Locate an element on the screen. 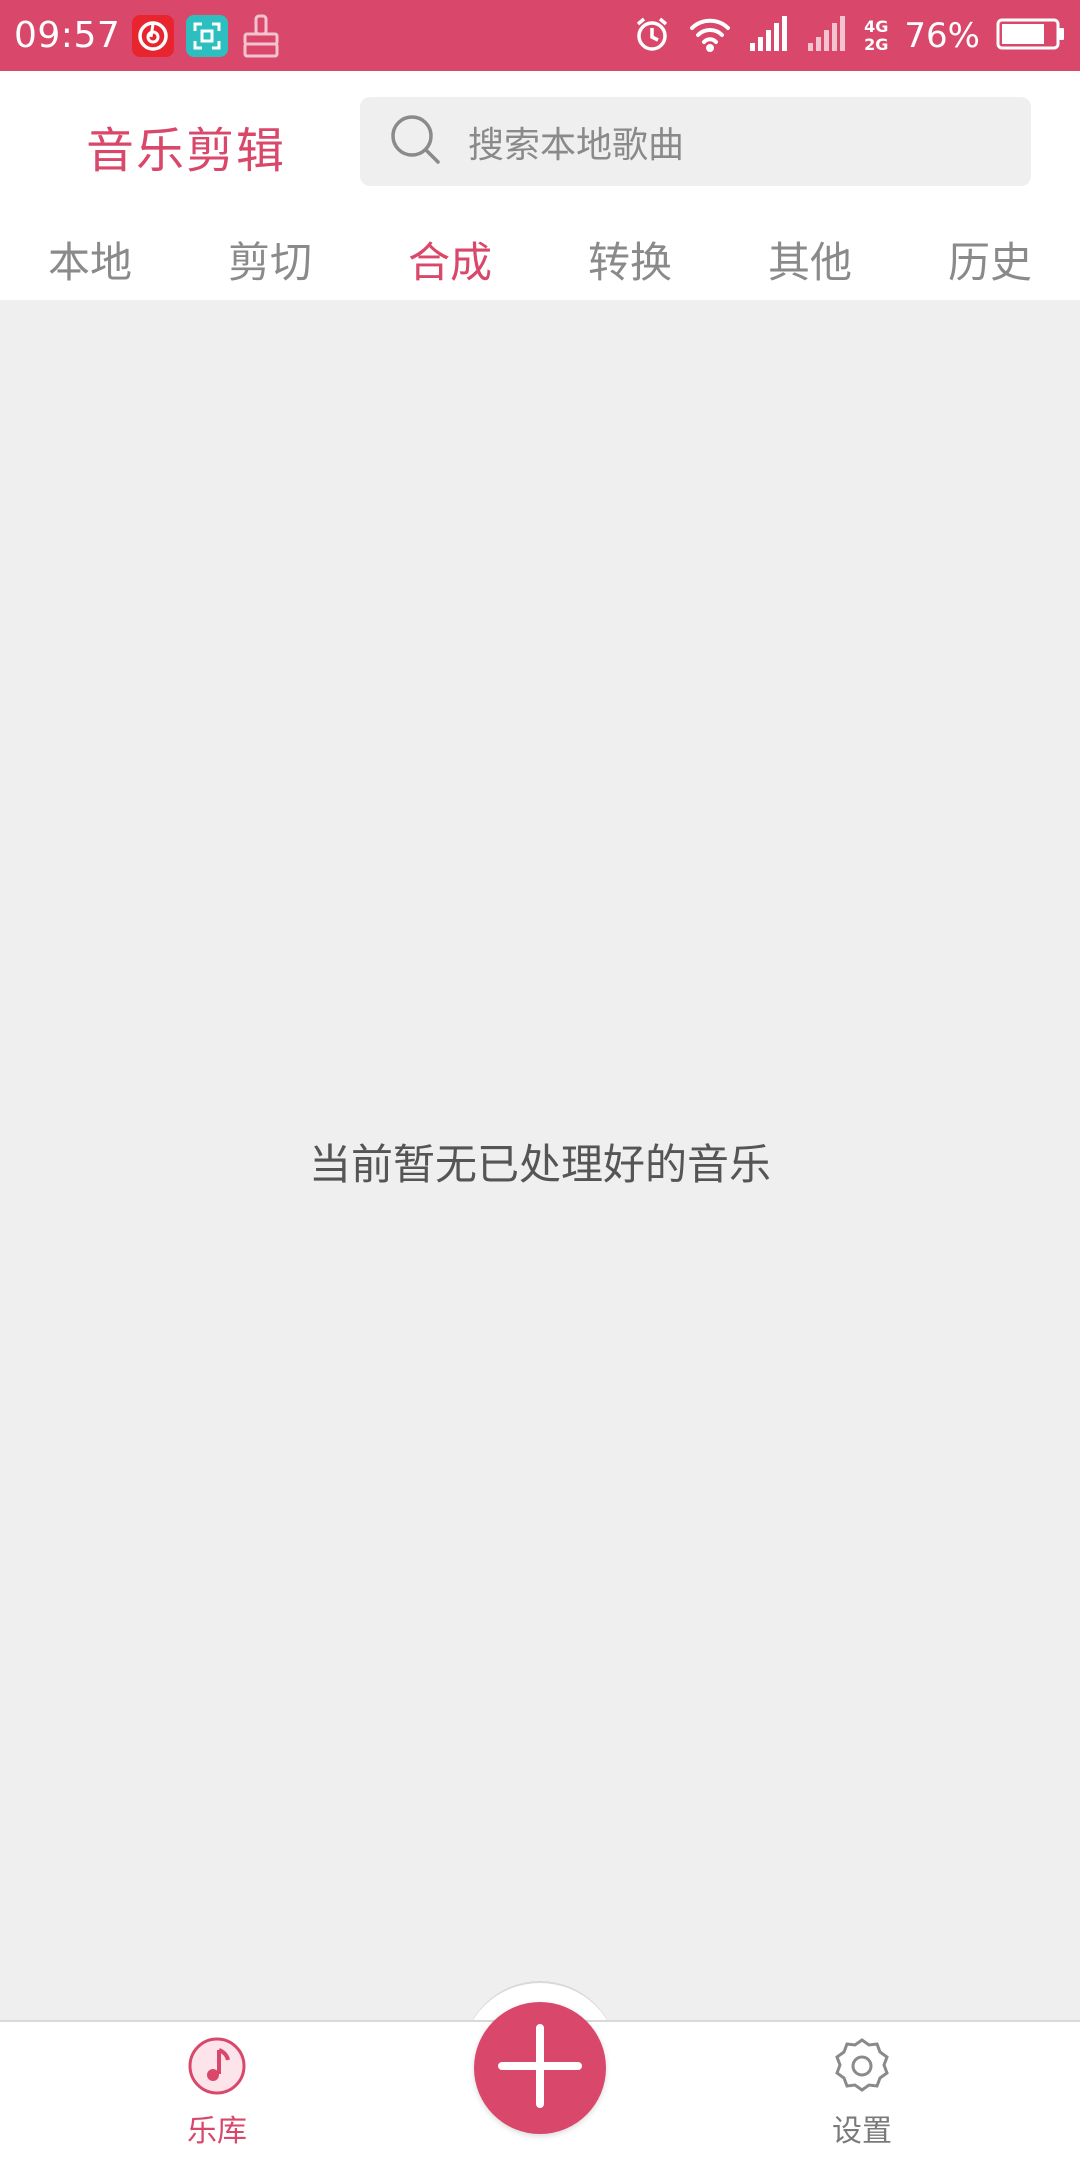 The image size is (1080, 2160). wifi-icon is located at coordinates (710, 36).